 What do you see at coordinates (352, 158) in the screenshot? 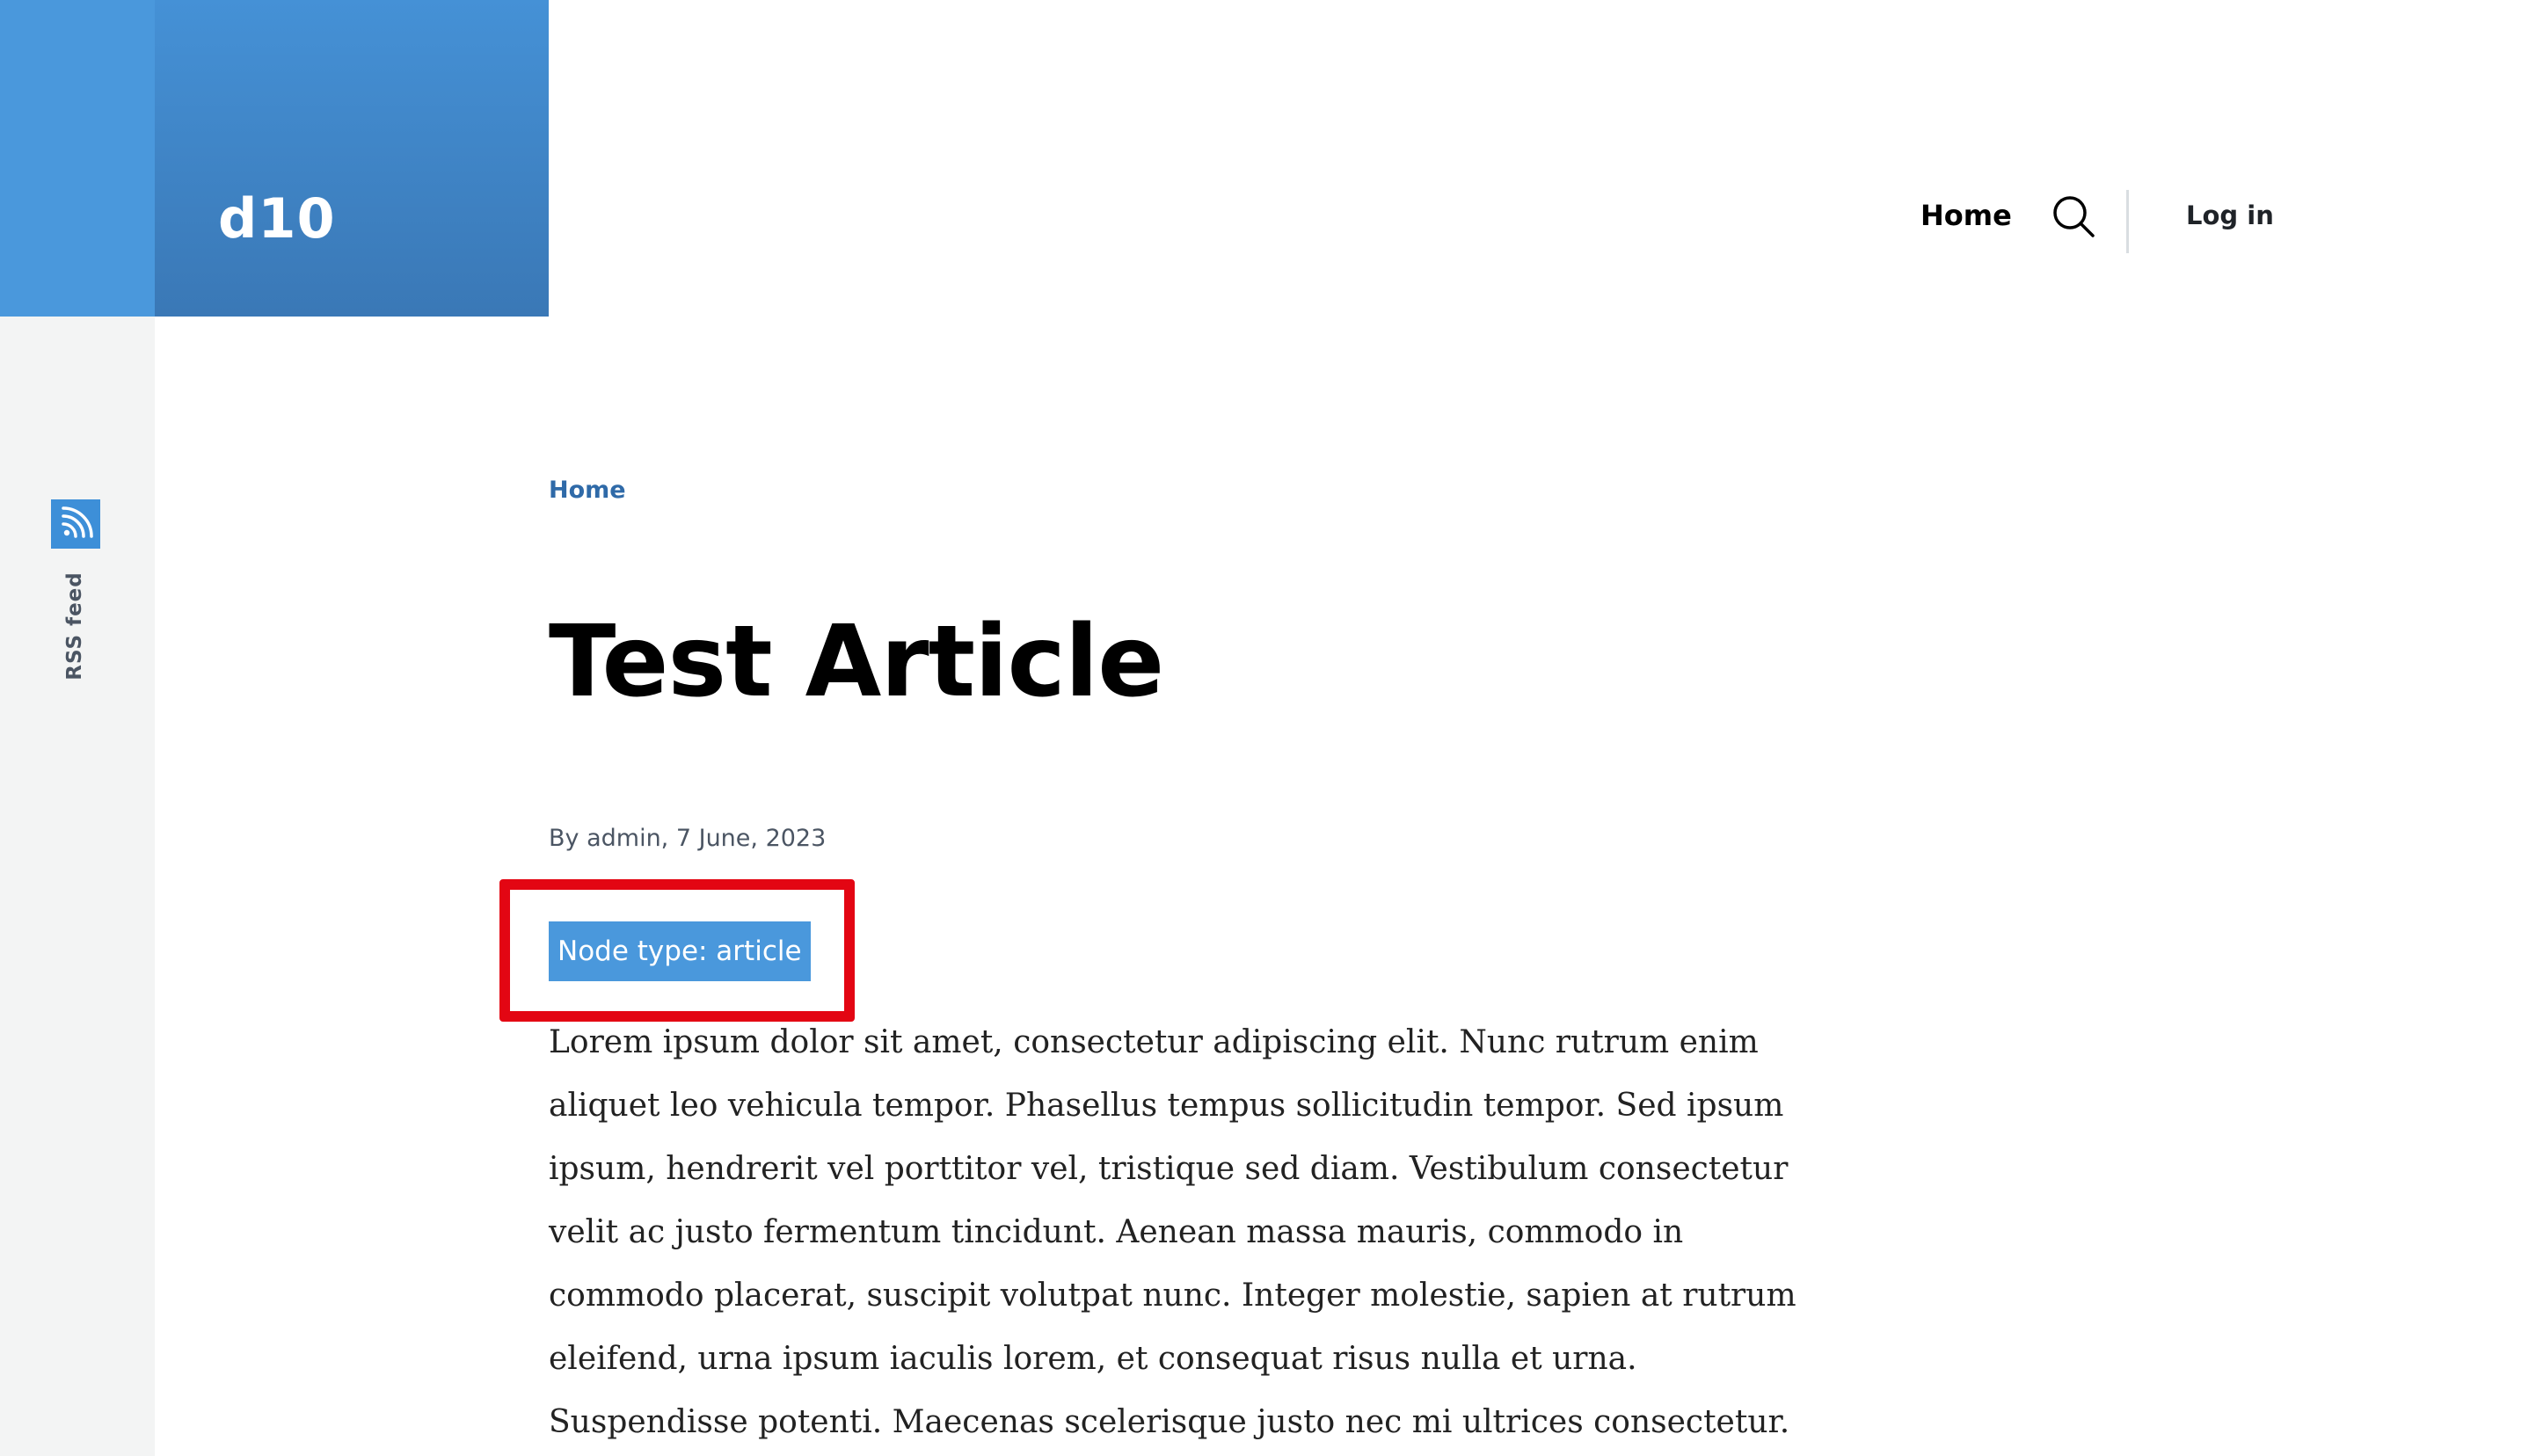
I see `site-branding: d10` at bounding box center [352, 158].